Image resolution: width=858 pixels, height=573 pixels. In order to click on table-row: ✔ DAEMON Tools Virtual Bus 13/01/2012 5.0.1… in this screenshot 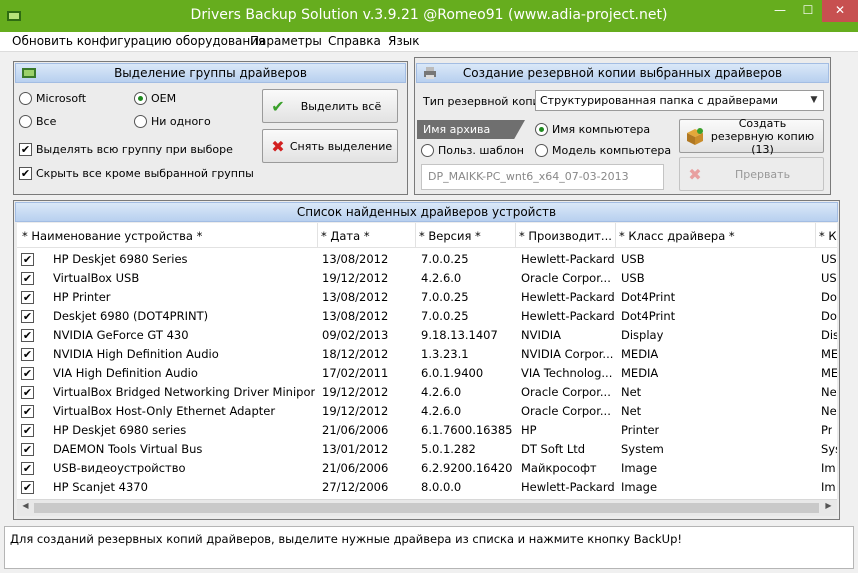, I will do `click(427, 449)`.